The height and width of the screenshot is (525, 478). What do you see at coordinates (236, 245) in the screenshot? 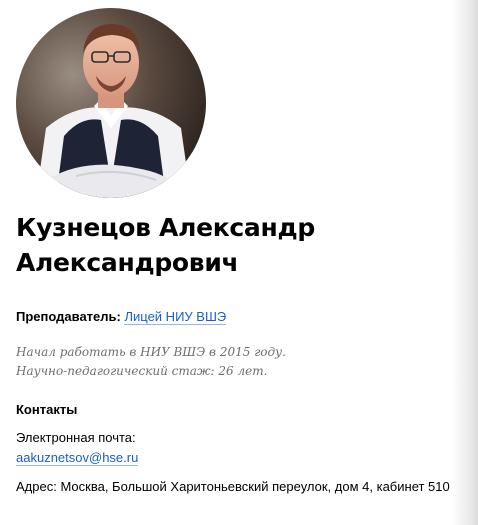
I see `profile-name: Кузнецов Александр Александрович` at bounding box center [236, 245].